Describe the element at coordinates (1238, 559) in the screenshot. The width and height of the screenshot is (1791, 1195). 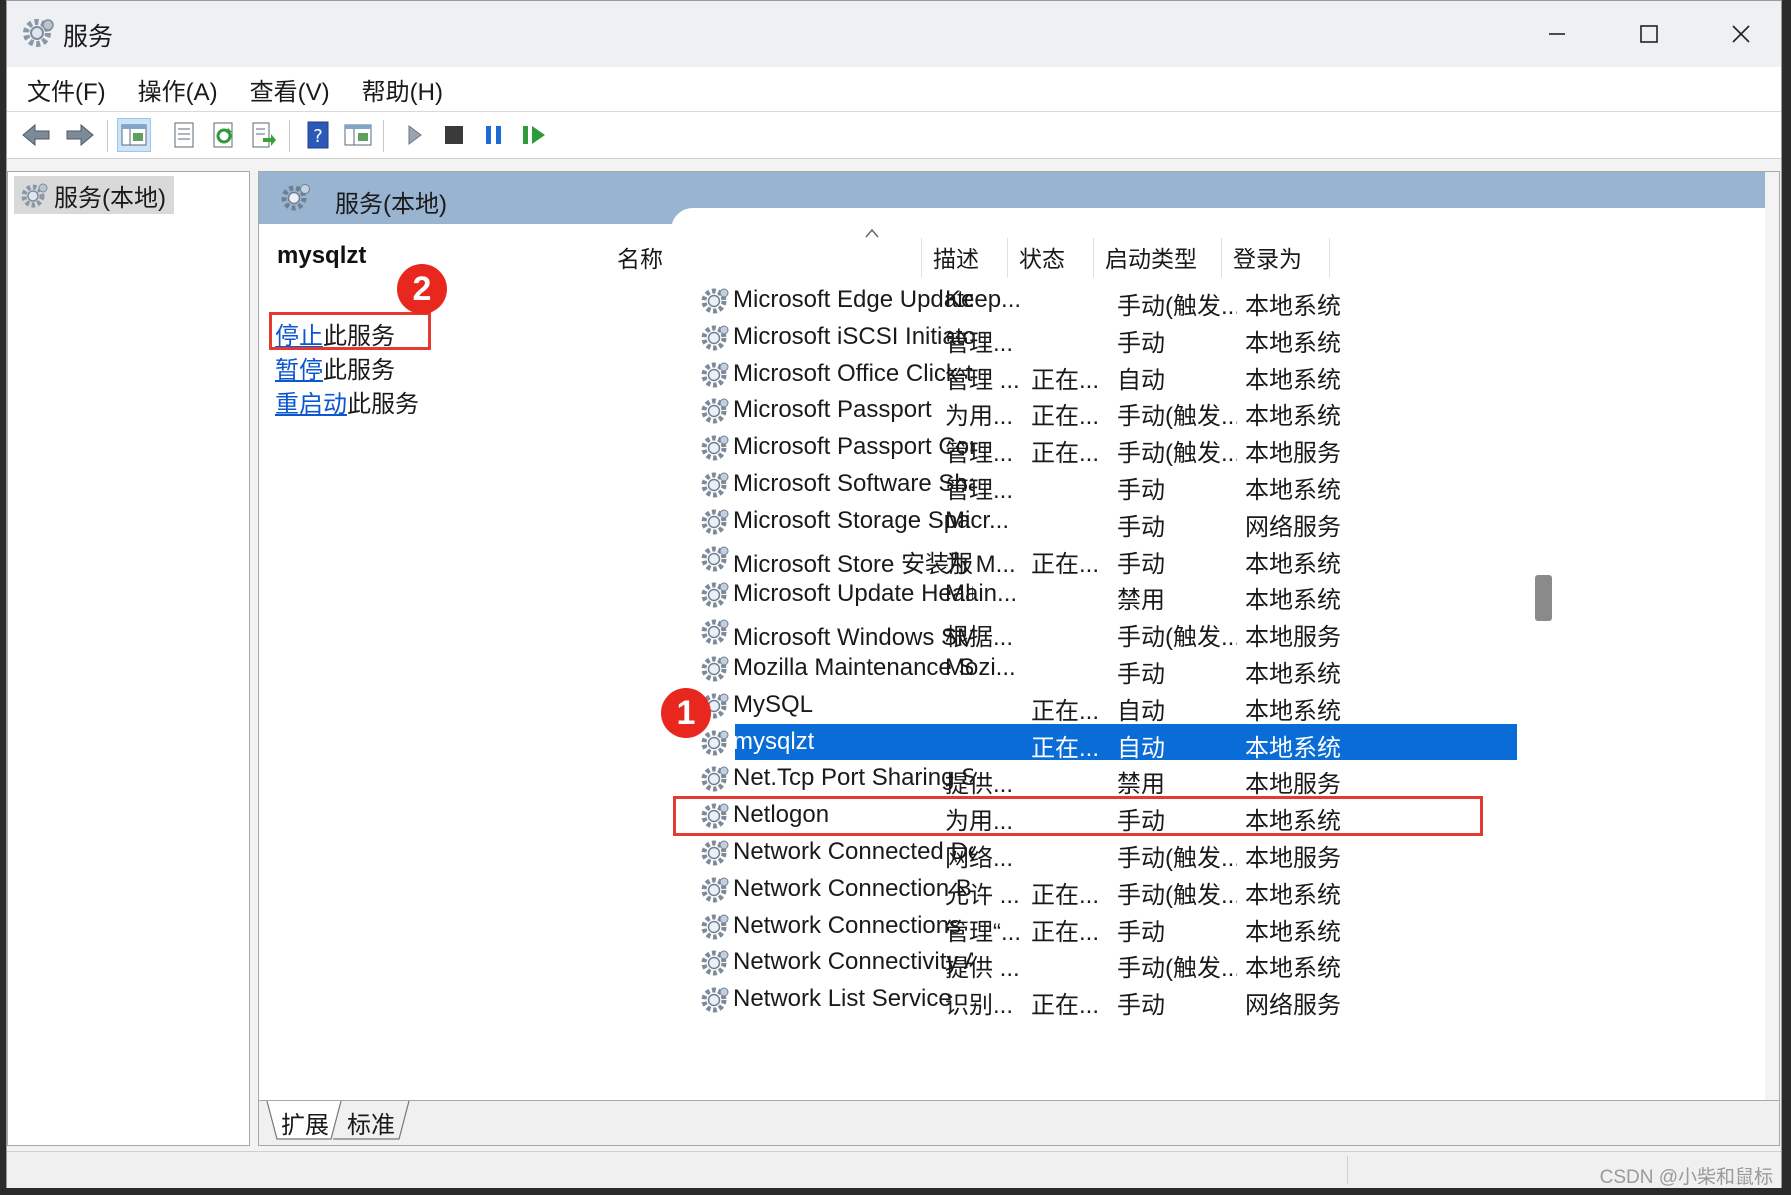
I see `service-row: Microsoft Store 安装服务为 M... 正在... 手动 本地系统` at that location.